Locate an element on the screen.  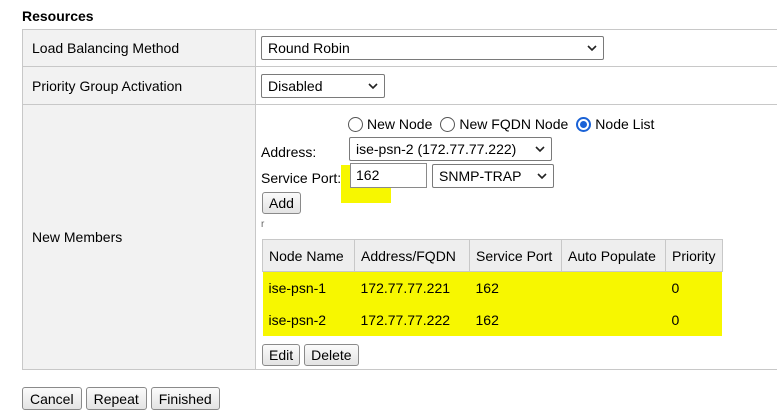
radio-new-node-label: New Node is located at coordinates (400, 124).